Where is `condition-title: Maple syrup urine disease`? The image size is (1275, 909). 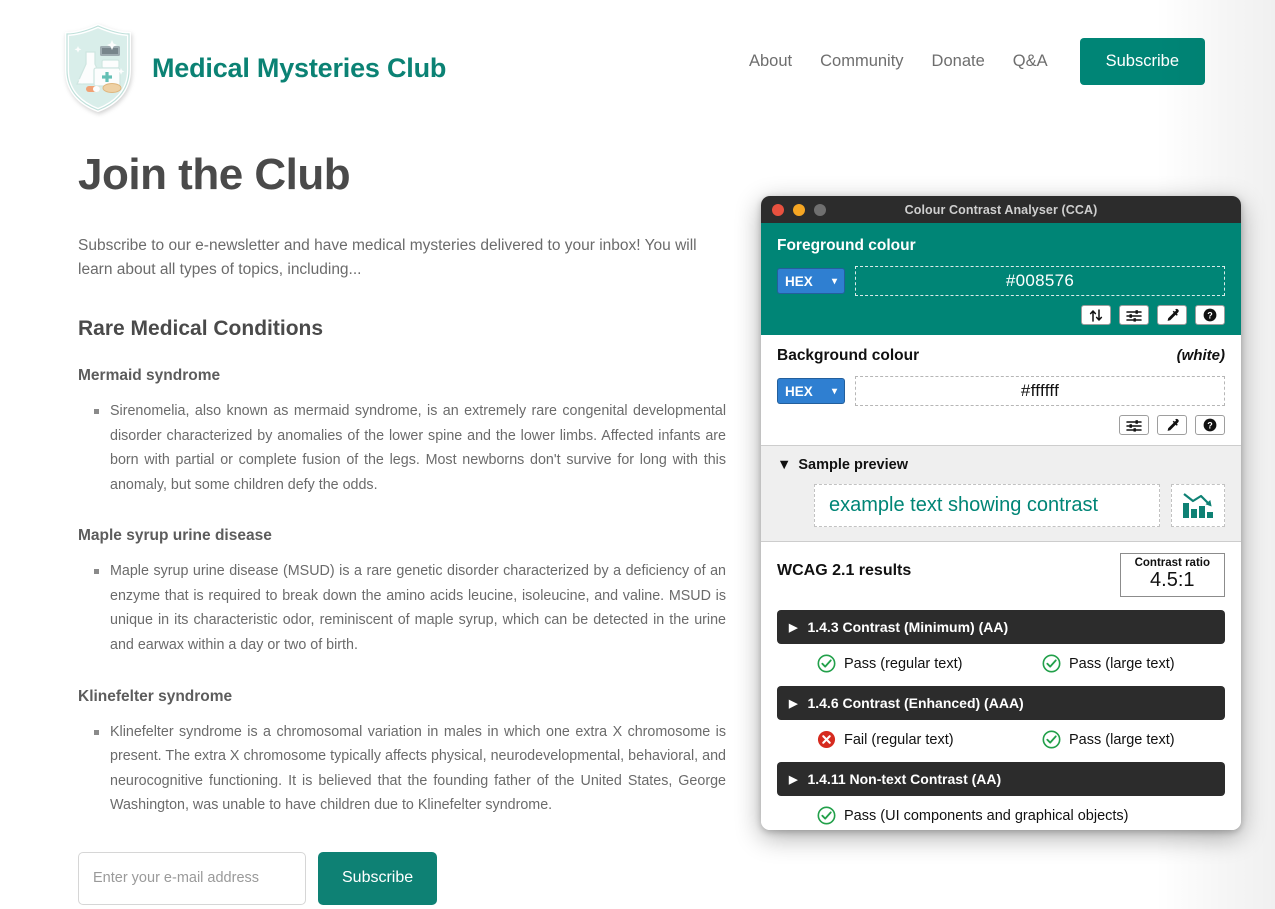 condition-title: Maple syrup urine disease is located at coordinates (175, 536).